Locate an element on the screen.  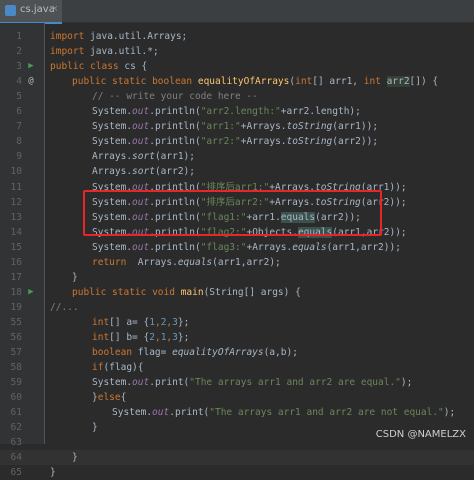
code-line: 10 Arrays.sort(arr2); is located at coordinates (237, 171).